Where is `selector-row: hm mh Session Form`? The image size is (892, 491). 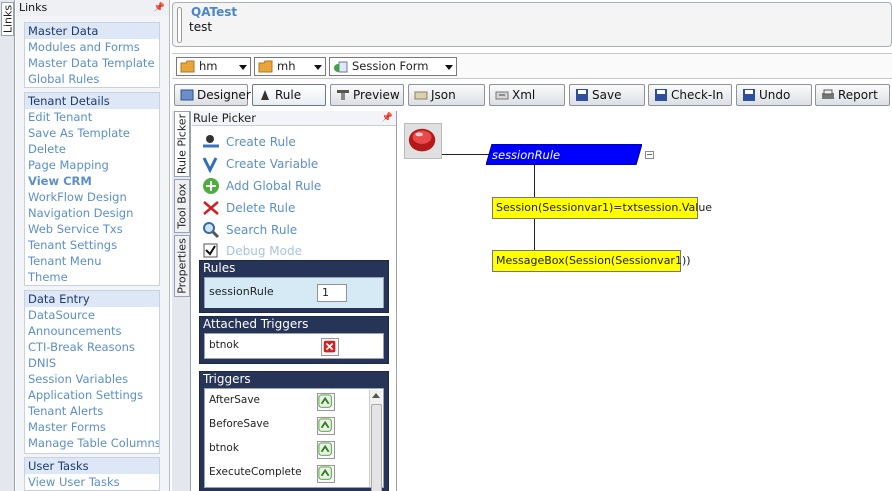 selector-row: hm mh Session Form is located at coordinates (532, 66).